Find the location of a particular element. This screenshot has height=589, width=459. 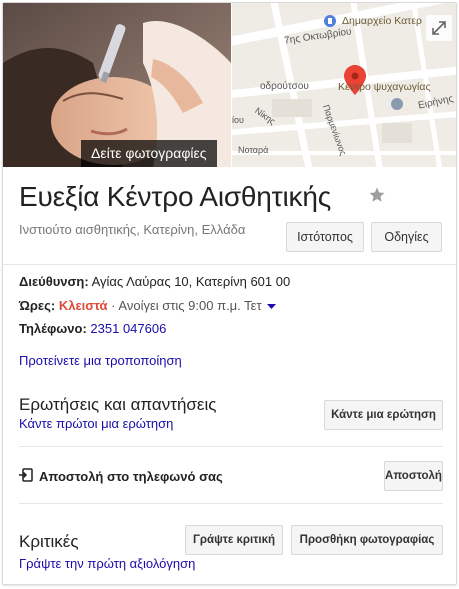

map-label-partial-left: ίου is located at coordinates (238, 120).